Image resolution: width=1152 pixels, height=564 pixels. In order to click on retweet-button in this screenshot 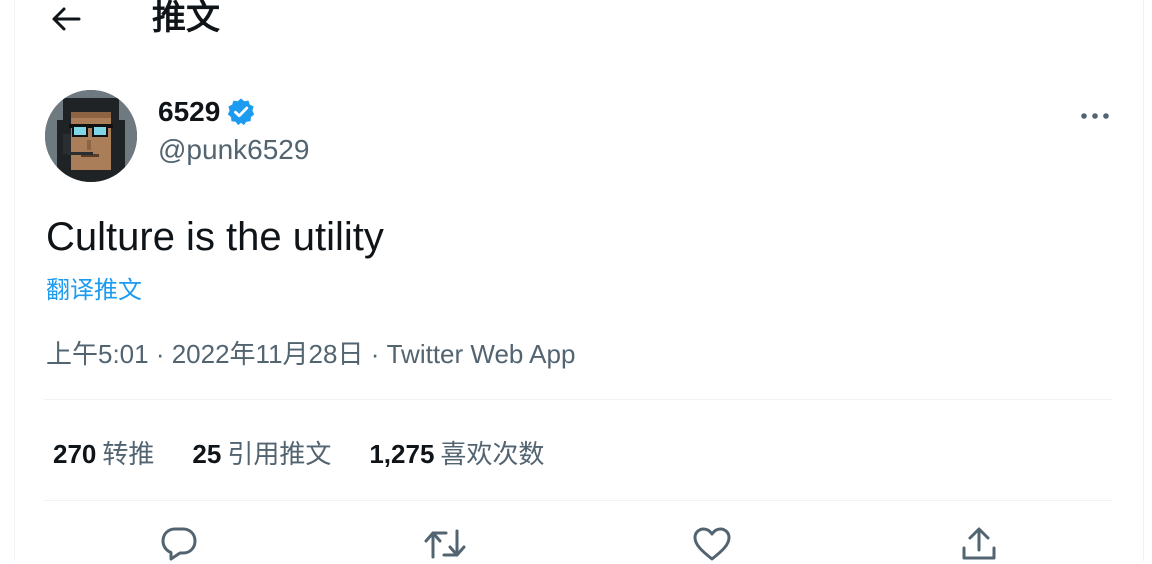, I will do `click(445, 544)`.